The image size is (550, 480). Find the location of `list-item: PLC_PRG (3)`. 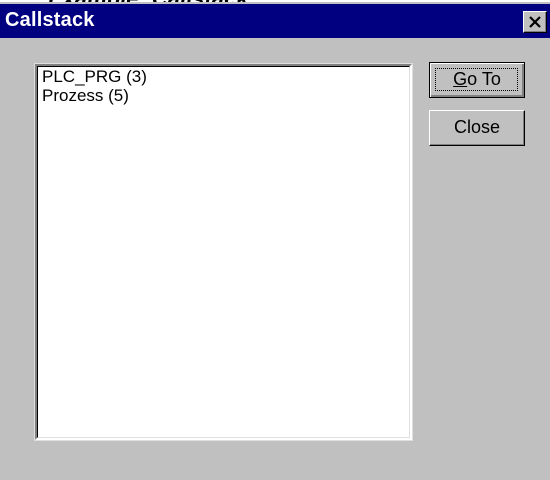

list-item: PLC_PRG (3) is located at coordinates (223, 76).